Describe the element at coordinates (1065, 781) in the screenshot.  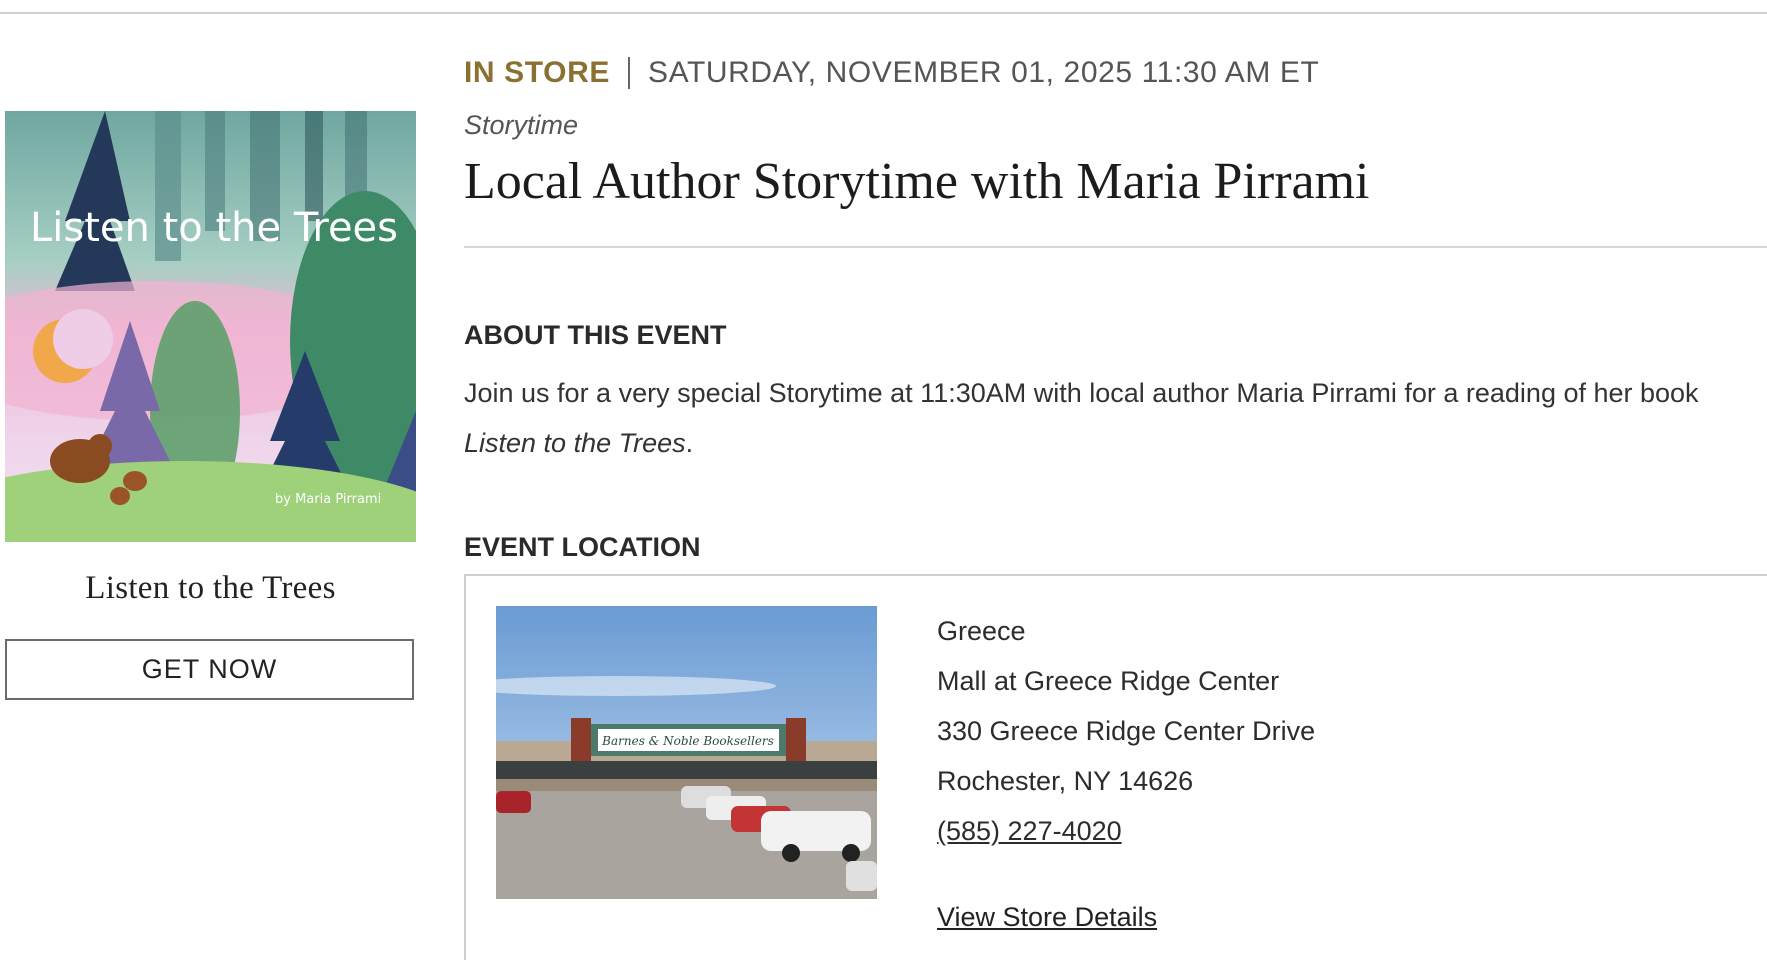
I see `store-city: Rochester, NY 14626` at that location.